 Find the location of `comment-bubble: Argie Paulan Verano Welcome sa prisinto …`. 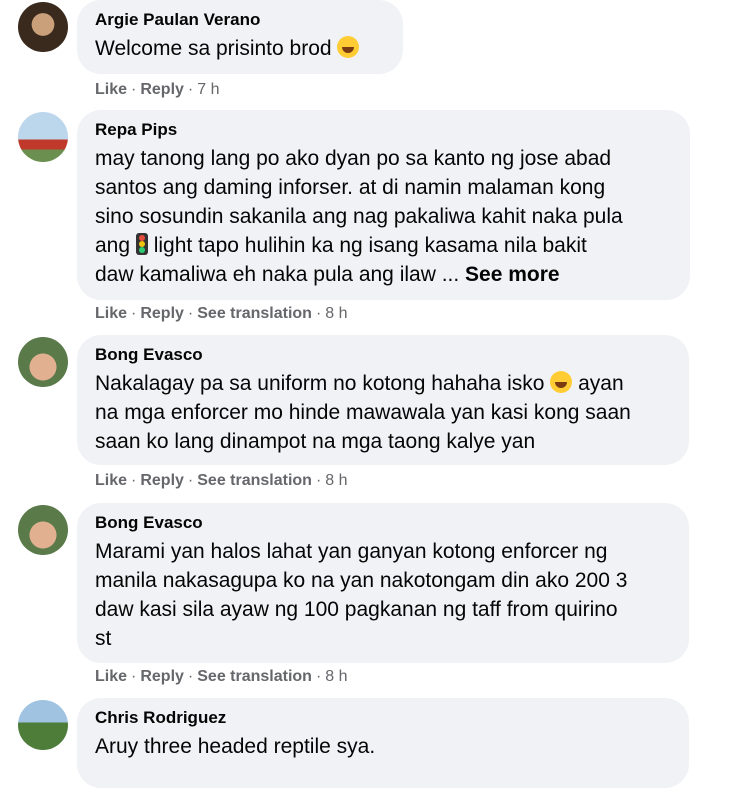

comment-bubble: Argie Paulan Verano Welcome sa prisinto … is located at coordinates (240, 37).